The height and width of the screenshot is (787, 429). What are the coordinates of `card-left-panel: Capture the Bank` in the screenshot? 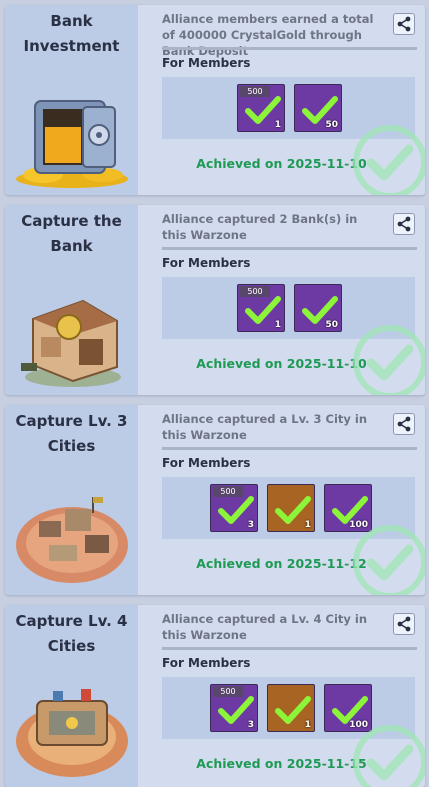 It's located at (71, 300).